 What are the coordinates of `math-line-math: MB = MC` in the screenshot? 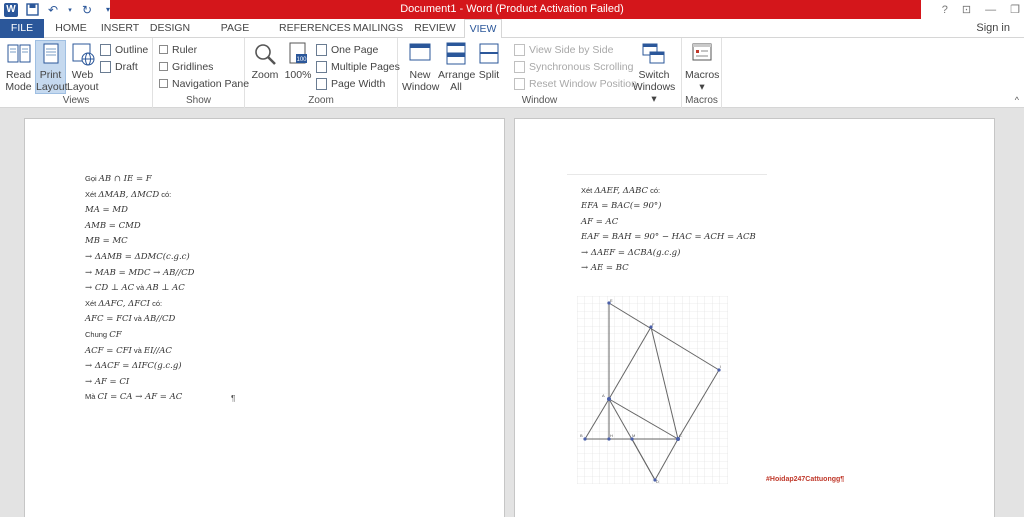 It's located at (106, 241).